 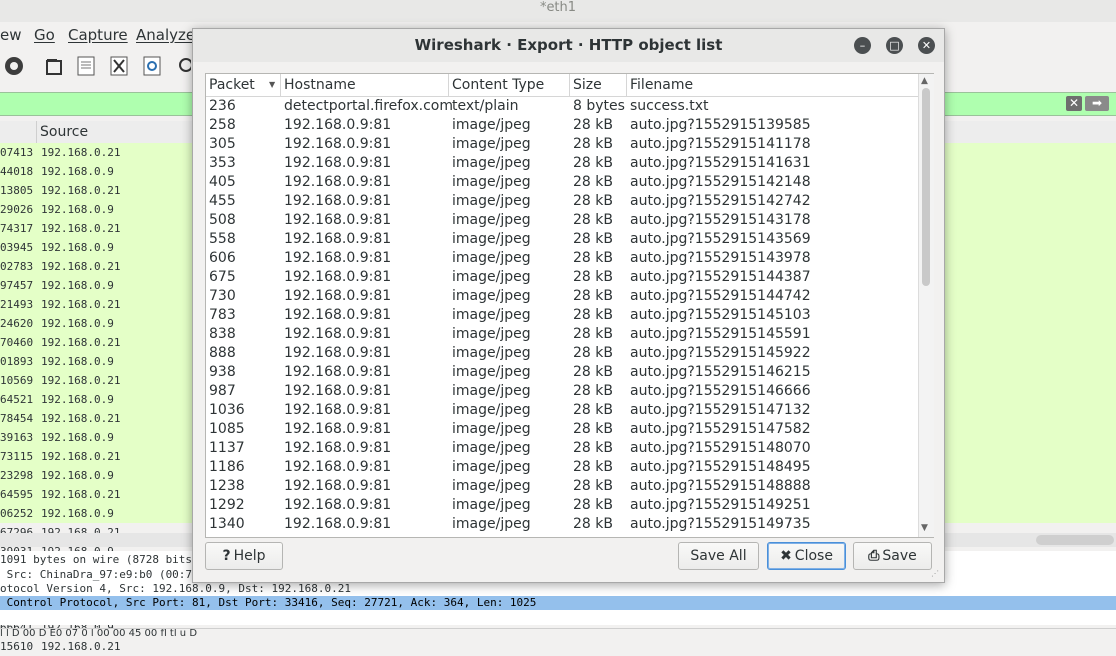 What do you see at coordinates (17, 646) in the screenshot?
I see `packet-time: 15610` at bounding box center [17, 646].